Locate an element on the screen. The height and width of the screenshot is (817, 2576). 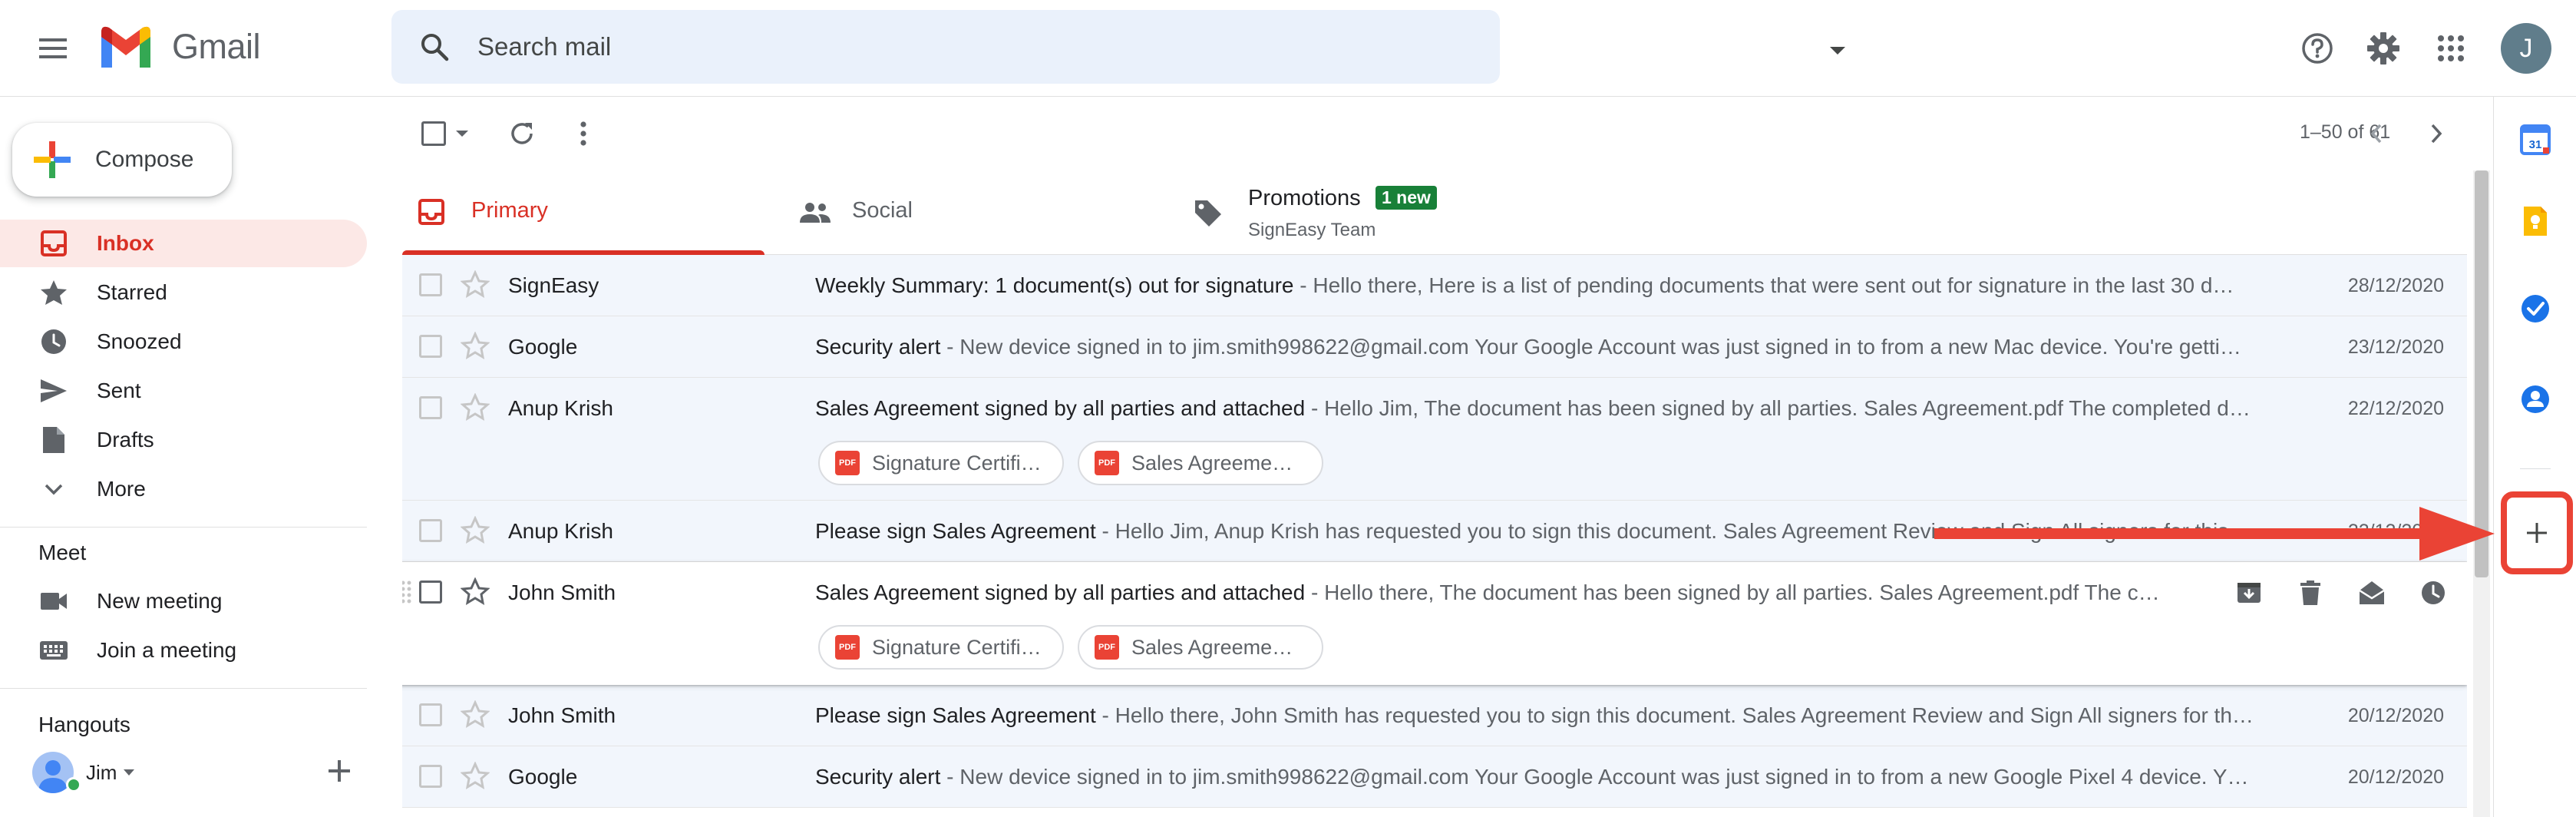
row-sender: John Smith is located at coordinates (562, 715).